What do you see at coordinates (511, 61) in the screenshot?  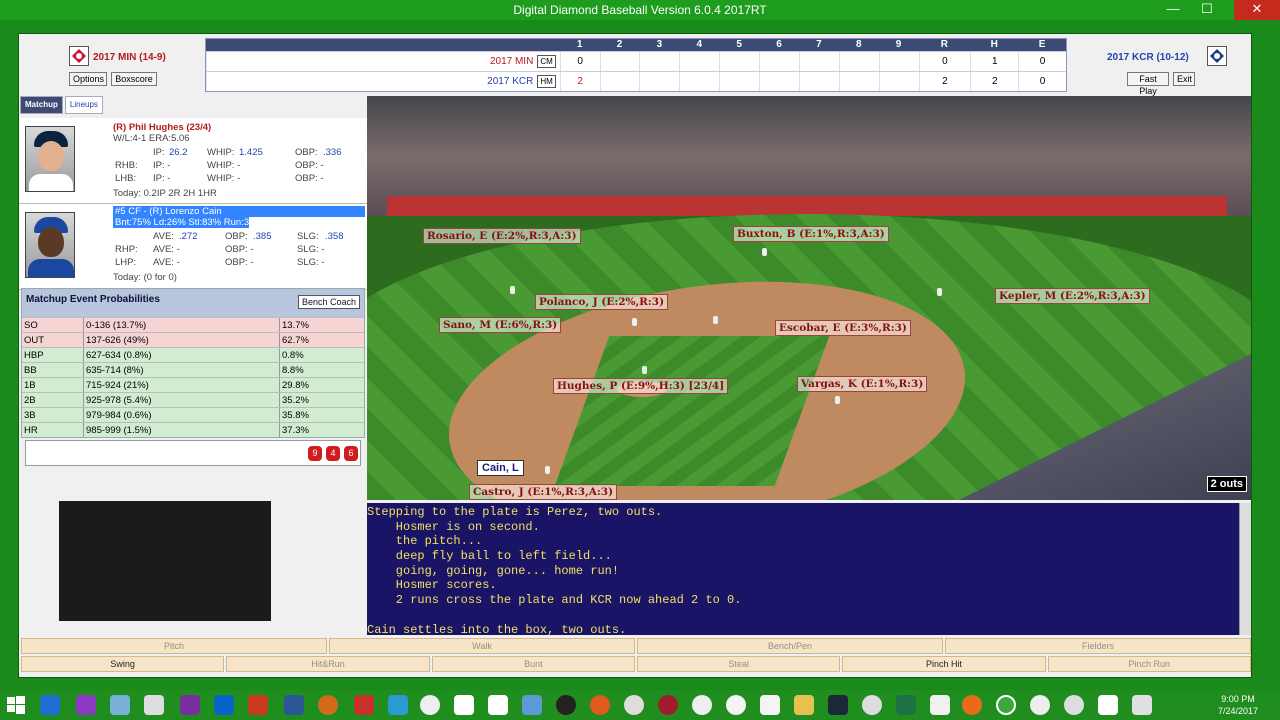 I see `linescore-team-label: 2017 MIN` at bounding box center [511, 61].